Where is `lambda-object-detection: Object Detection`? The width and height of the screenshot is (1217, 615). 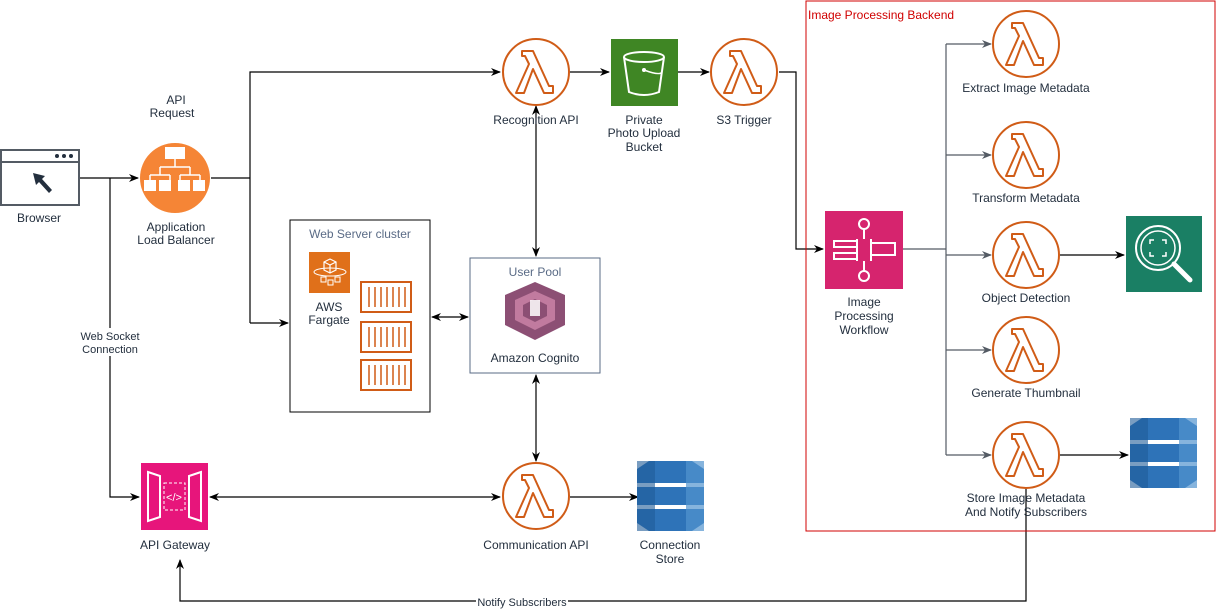 lambda-object-detection: Object Detection is located at coordinates (1026, 263).